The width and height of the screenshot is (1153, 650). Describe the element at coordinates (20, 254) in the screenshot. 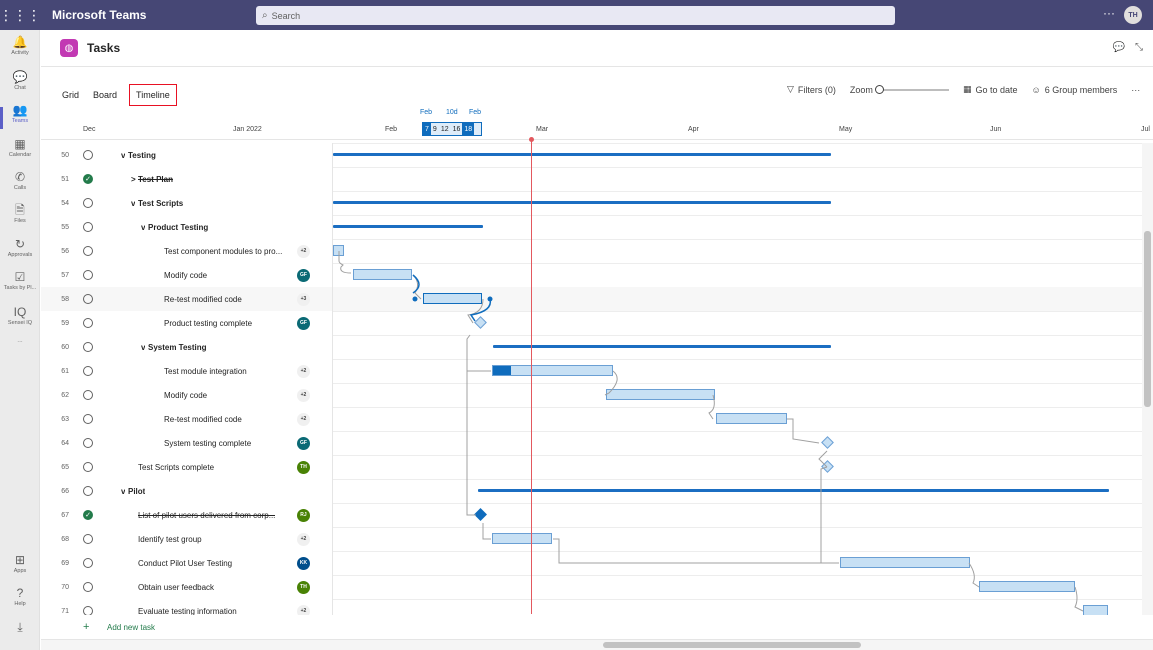

I see `rail-item-approvals: ↻ Approvals` at that location.